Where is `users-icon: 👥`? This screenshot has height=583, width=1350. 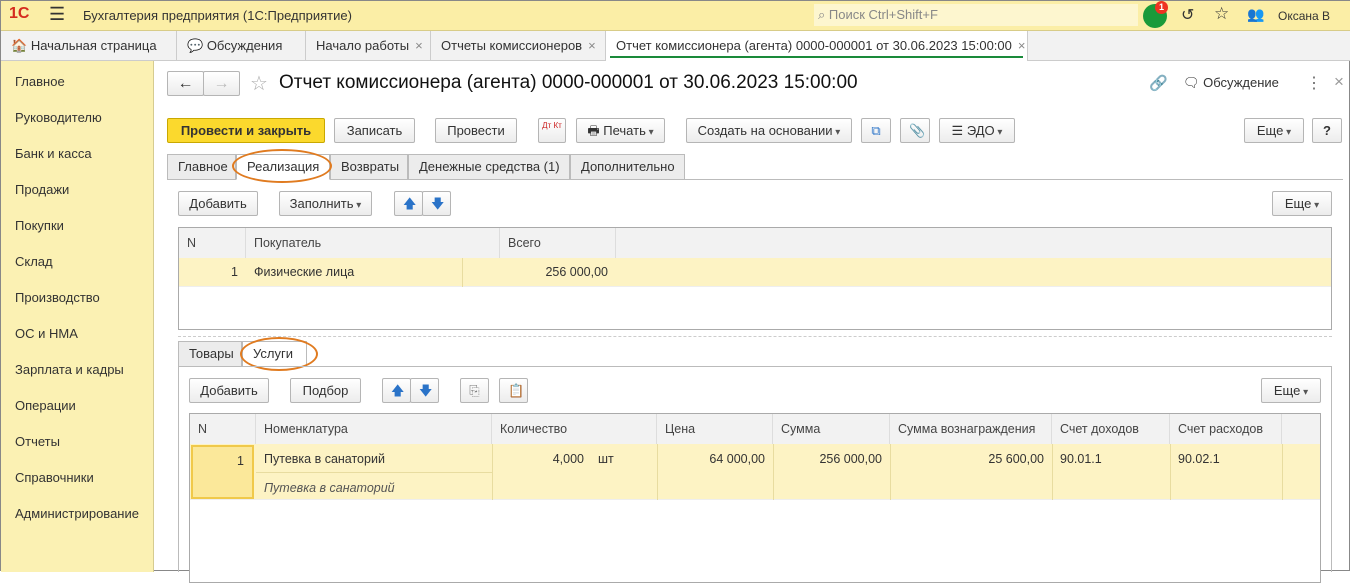
users-icon: 👥 is located at coordinates (1255, 14).